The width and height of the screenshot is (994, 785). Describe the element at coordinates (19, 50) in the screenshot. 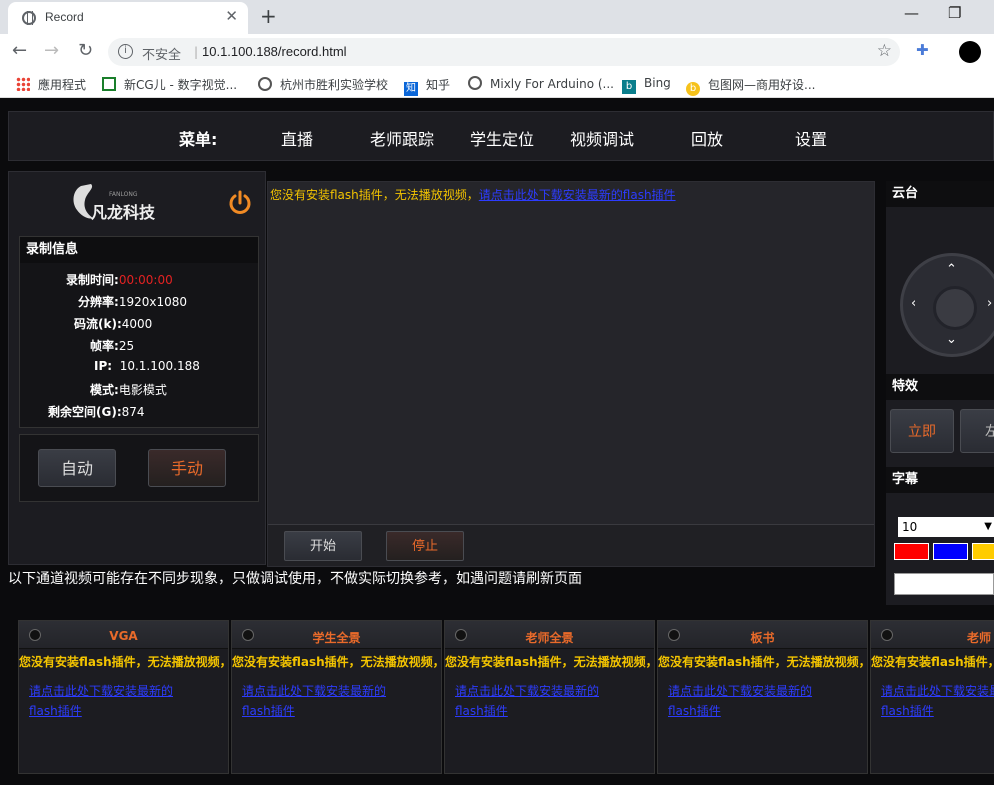

I see `back-icon: ←` at that location.